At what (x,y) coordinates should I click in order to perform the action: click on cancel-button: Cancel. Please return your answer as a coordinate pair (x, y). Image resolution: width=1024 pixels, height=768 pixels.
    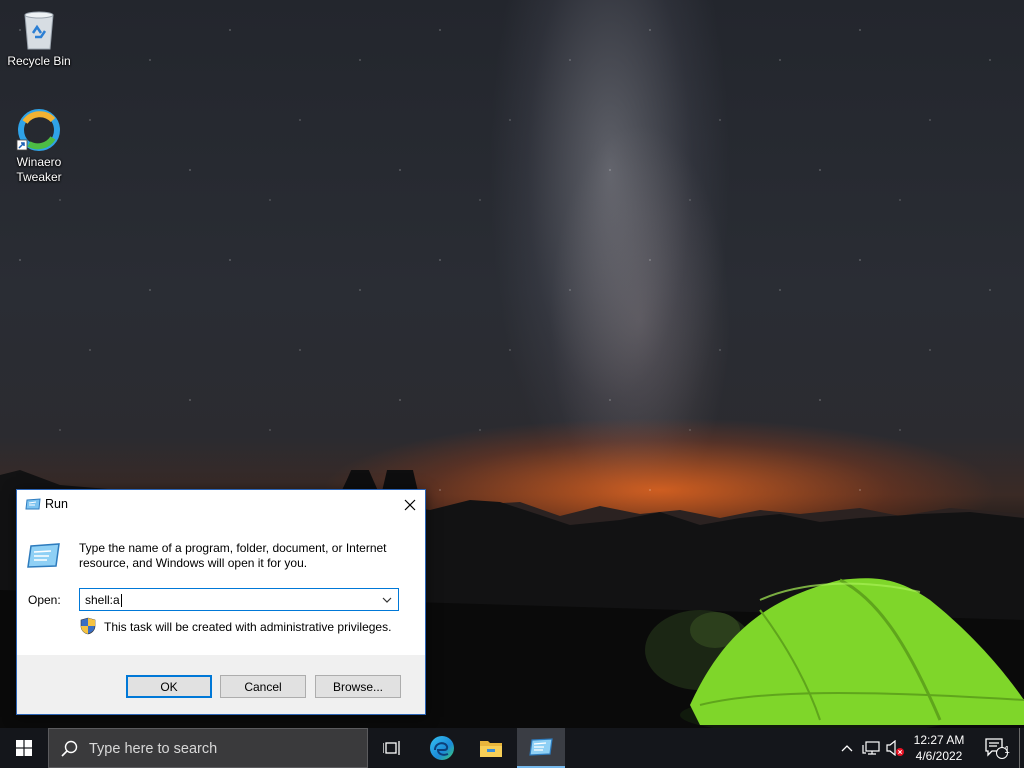
    Looking at the image, I should click on (263, 686).